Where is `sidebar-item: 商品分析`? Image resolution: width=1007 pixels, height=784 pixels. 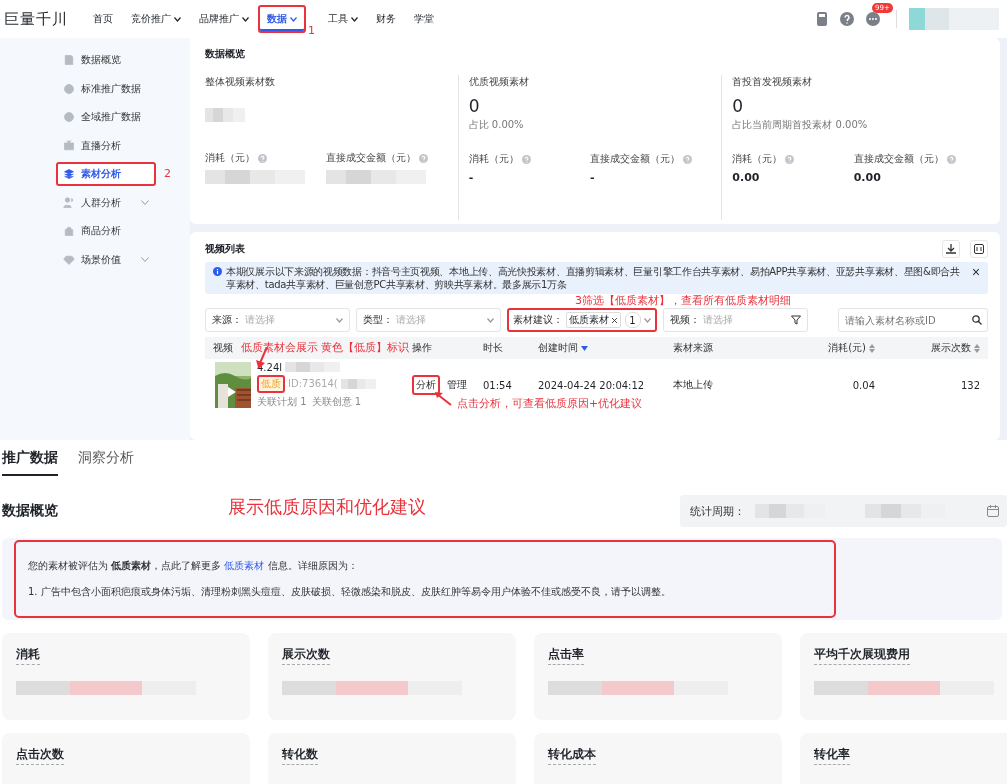
sidebar-item: 商品分析 is located at coordinates (106, 231).